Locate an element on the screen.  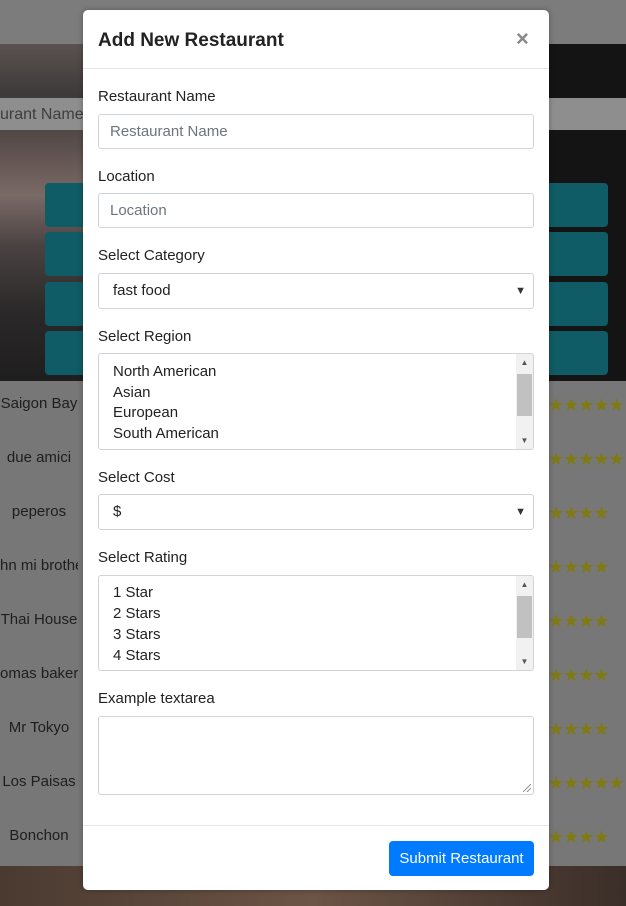
cost-label: Select Cost is located at coordinates (136, 477).